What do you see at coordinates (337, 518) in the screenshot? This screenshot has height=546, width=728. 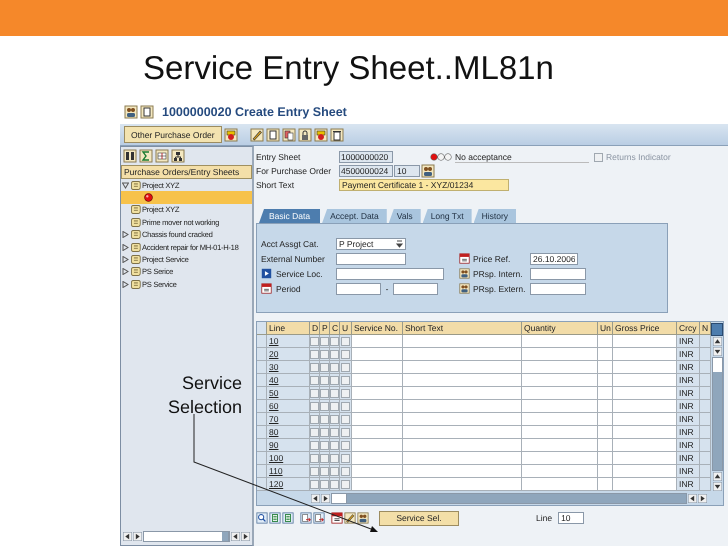 I see `calendar-icon` at bounding box center [337, 518].